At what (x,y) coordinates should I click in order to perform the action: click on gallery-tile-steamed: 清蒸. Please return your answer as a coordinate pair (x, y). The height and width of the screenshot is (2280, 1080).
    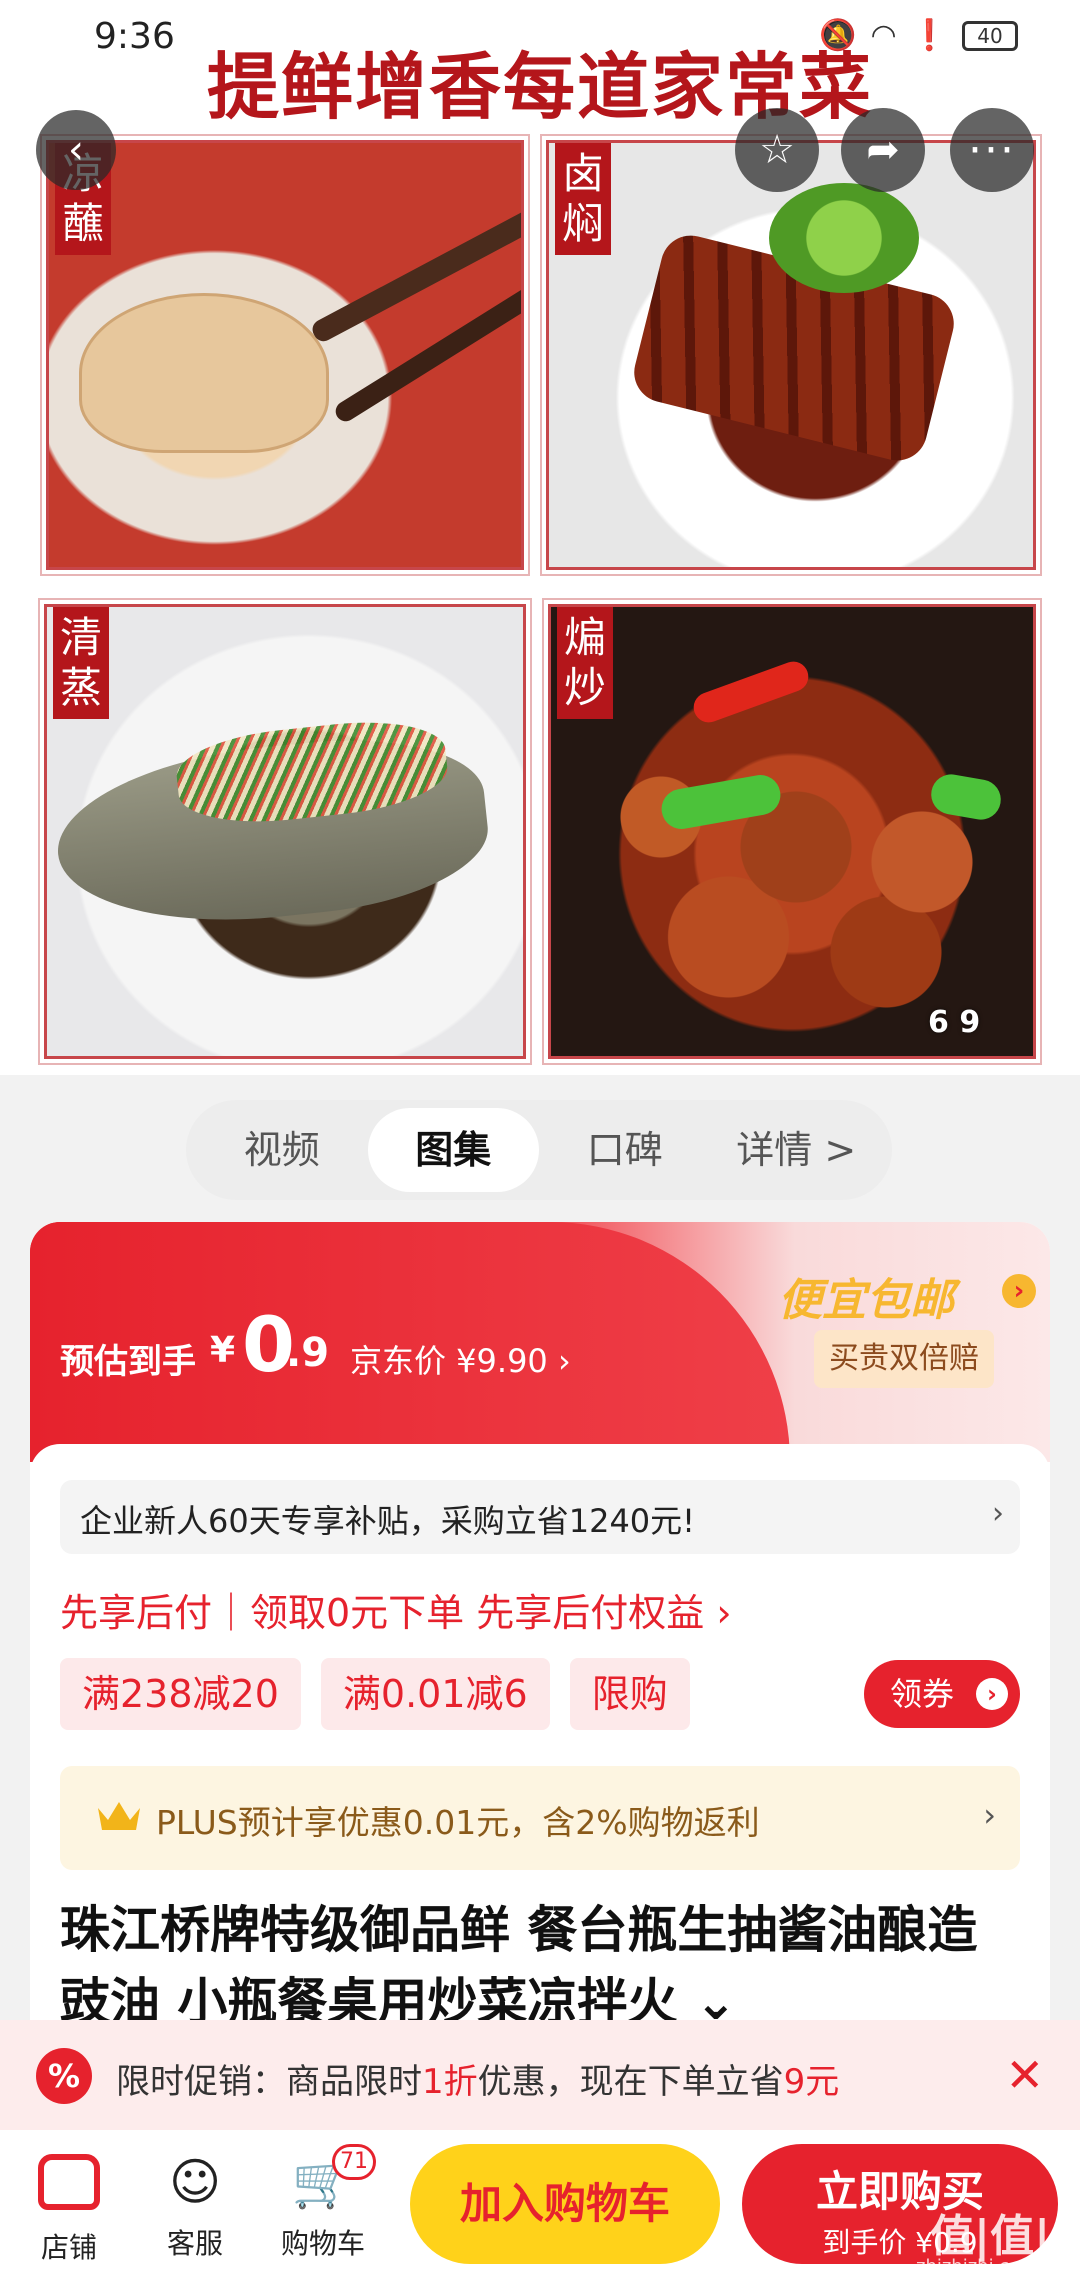
    Looking at the image, I should click on (285, 831).